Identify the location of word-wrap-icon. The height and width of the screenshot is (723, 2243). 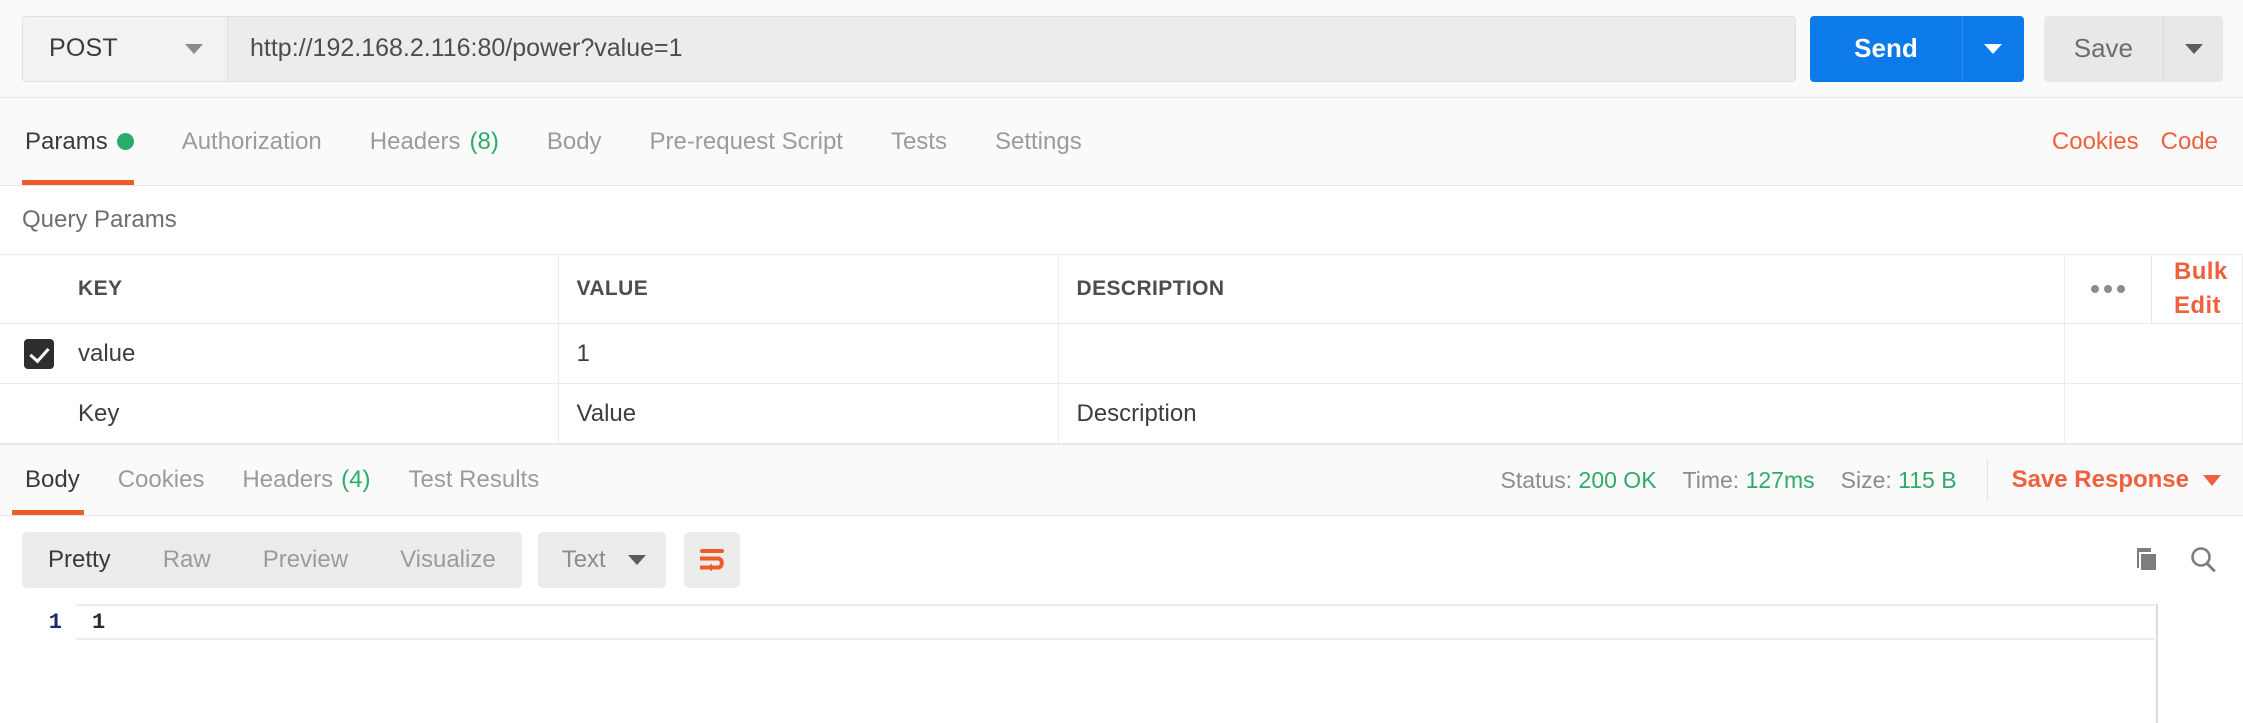
(711, 560).